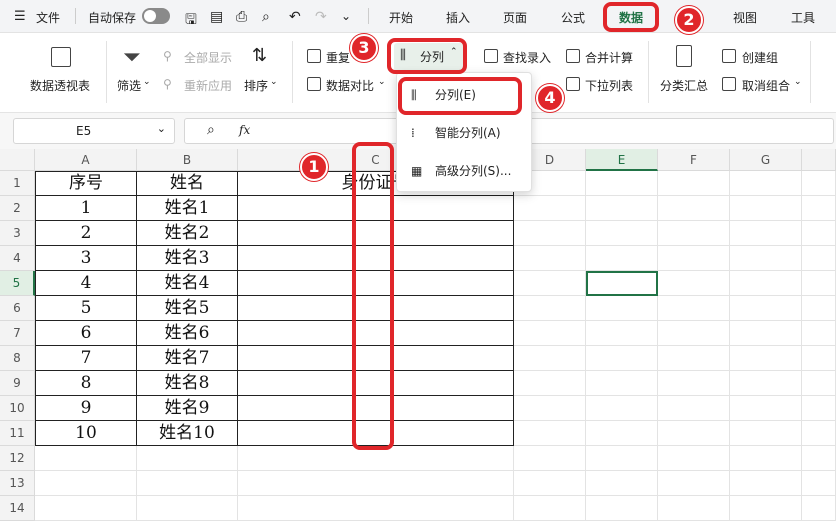 The height and width of the screenshot is (523, 836). I want to click on cell: 1, so click(86, 208).